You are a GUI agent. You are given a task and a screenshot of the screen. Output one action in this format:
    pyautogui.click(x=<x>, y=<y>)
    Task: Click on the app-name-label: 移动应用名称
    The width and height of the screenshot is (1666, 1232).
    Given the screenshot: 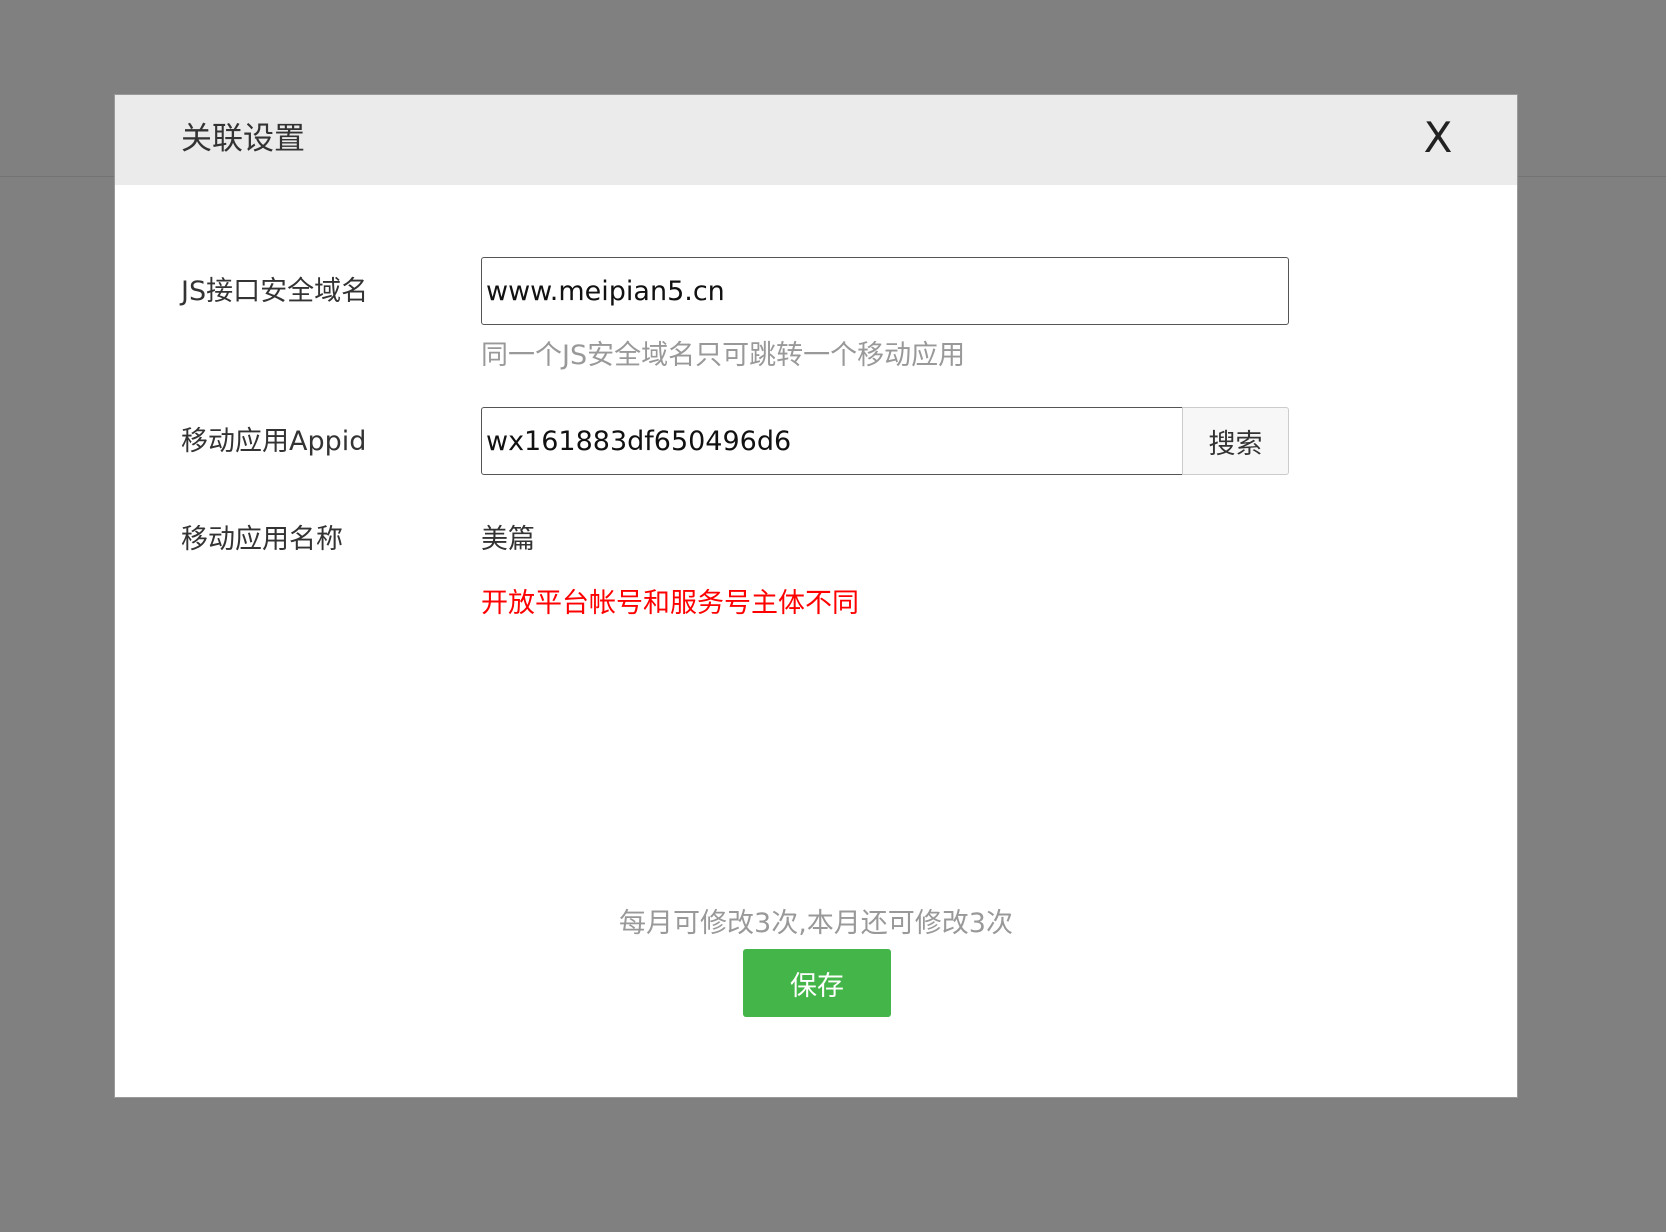 What is the action you would take?
    pyautogui.click(x=262, y=539)
    